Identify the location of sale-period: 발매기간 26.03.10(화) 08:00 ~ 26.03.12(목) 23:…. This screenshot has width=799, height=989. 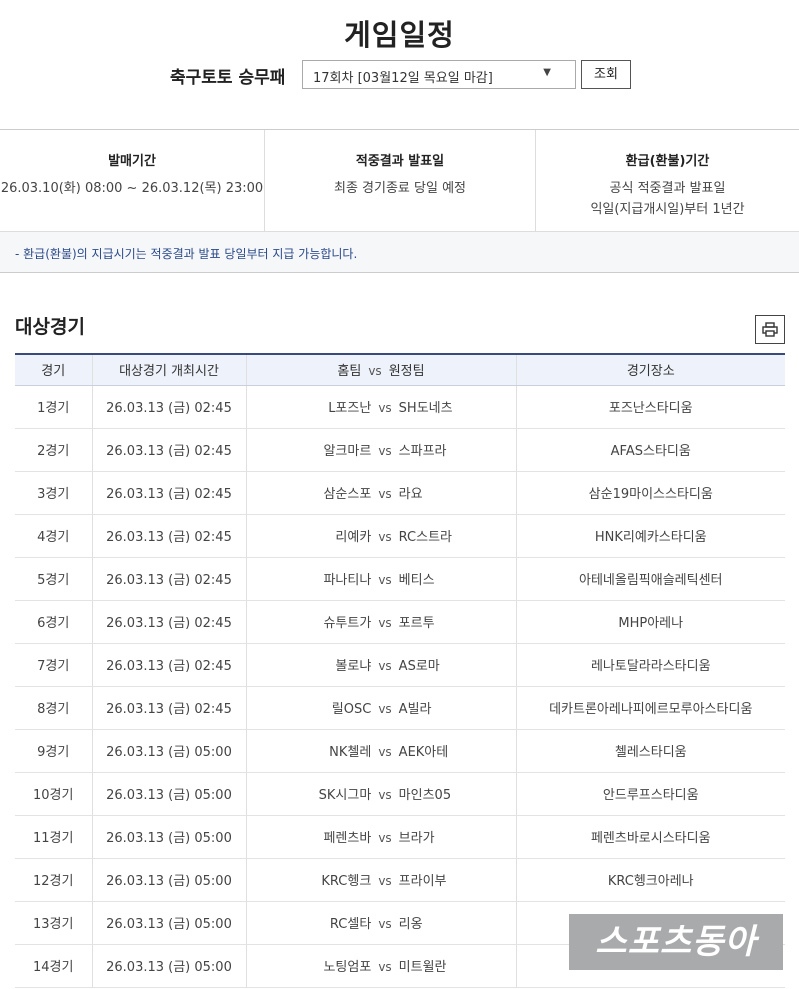
(132, 181).